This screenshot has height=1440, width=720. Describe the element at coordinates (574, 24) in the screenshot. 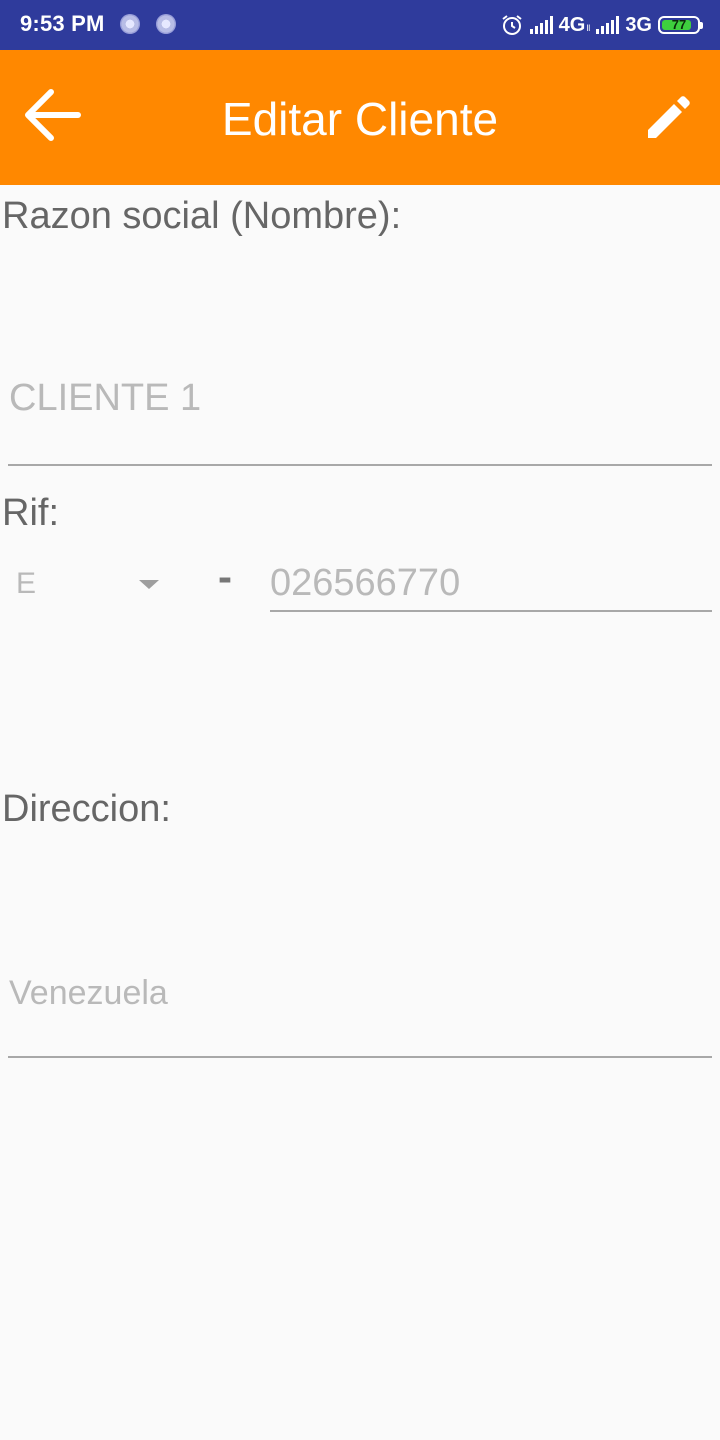

I see `network-type-4g: 4Gll` at that location.